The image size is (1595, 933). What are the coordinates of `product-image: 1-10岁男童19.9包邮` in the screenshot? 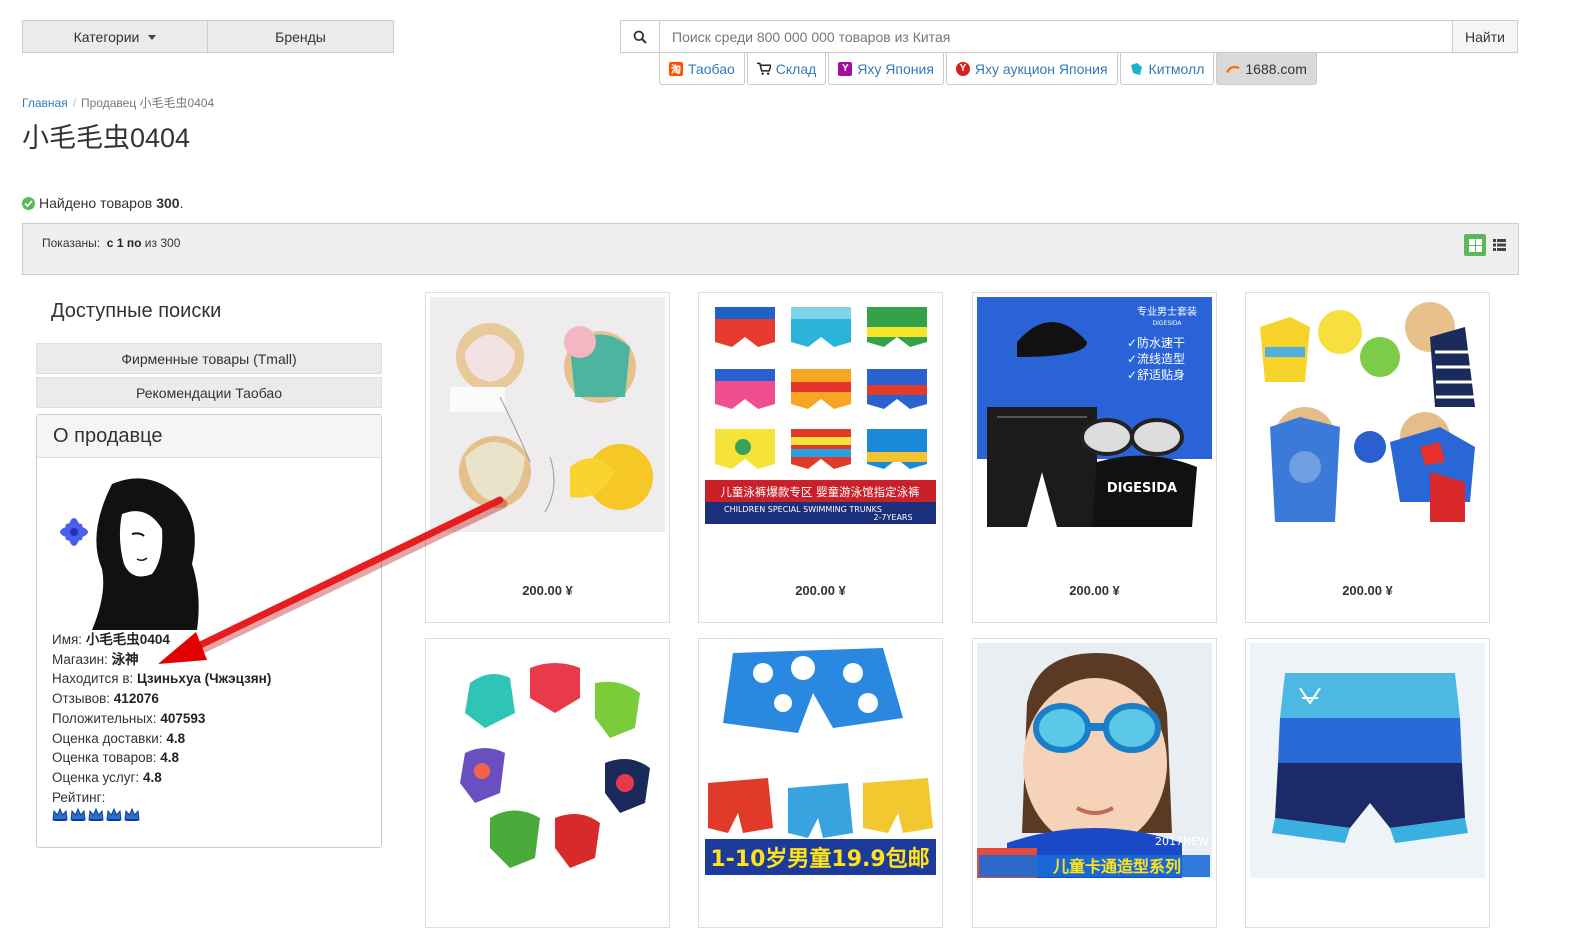 It's located at (820, 760).